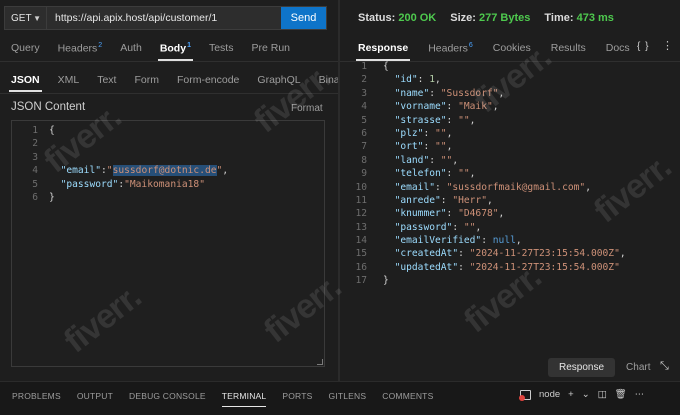  Describe the element at coordinates (361, 267) in the screenshot. I see `line-number: 16` at that location.